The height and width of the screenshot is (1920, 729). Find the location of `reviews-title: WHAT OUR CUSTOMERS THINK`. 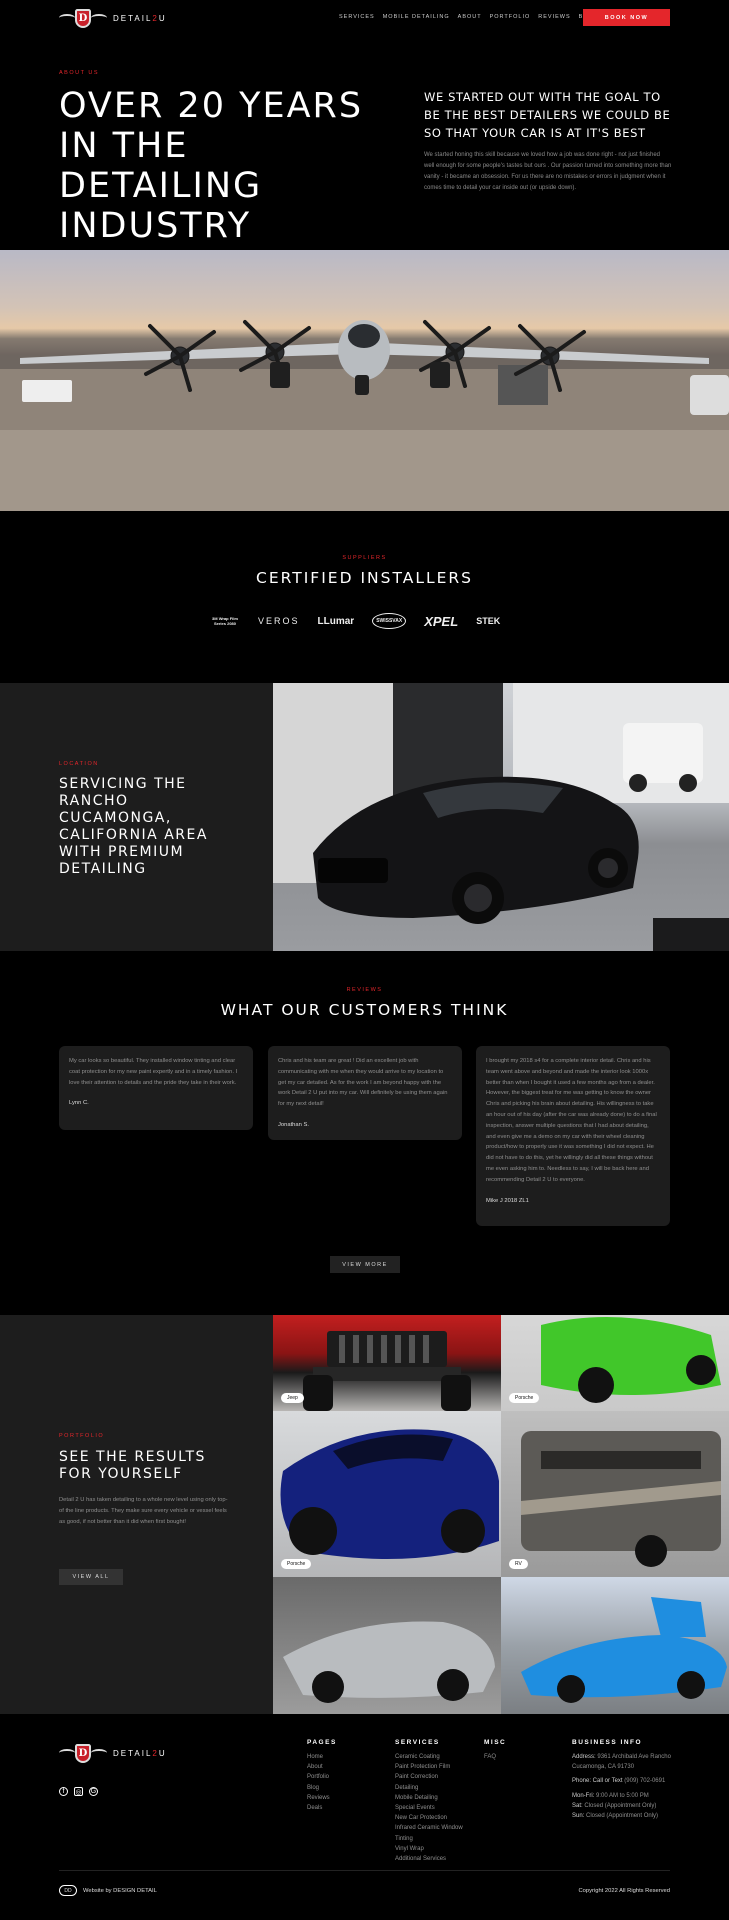

reviews-title: WHAT OUR CUSTOMERS THINK is located at coordinates (364, 1010).